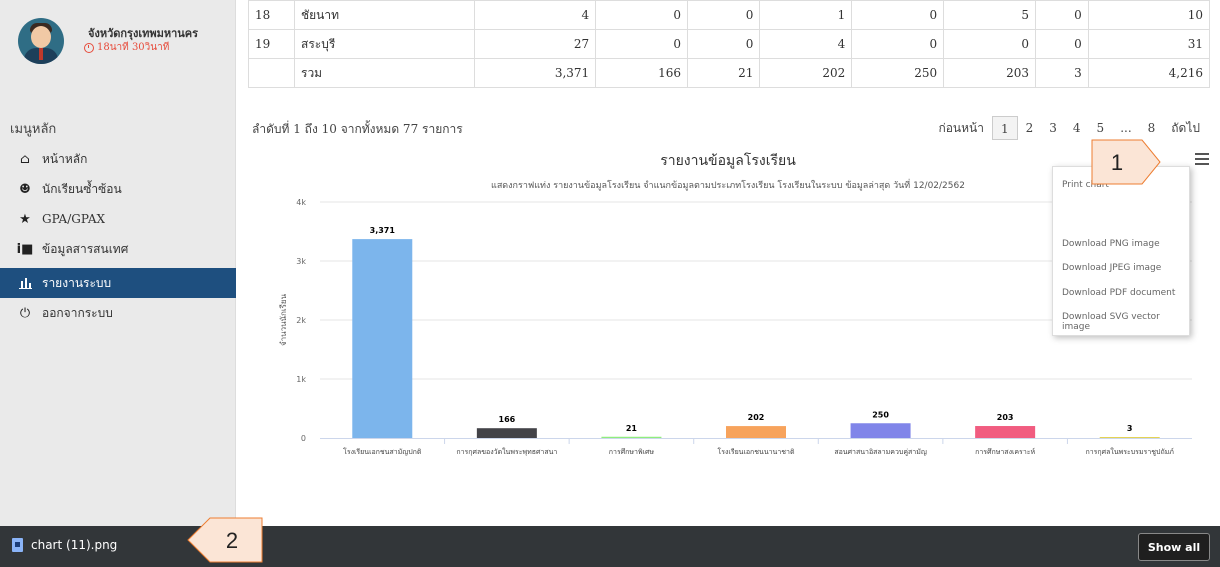 This screenshot has height=567, width=1220. What do you see at coordinates (271, 44) in the screenshot?
I see `table-cell: 19` at bounding box center [271, 44].